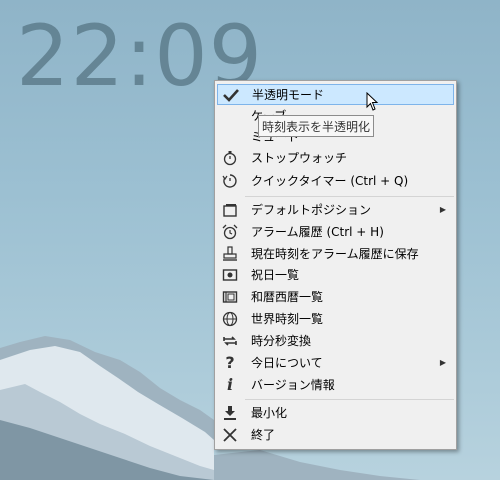 This screenshot has height=480, width=500. I want to click on window-icon, so click(230, 209).